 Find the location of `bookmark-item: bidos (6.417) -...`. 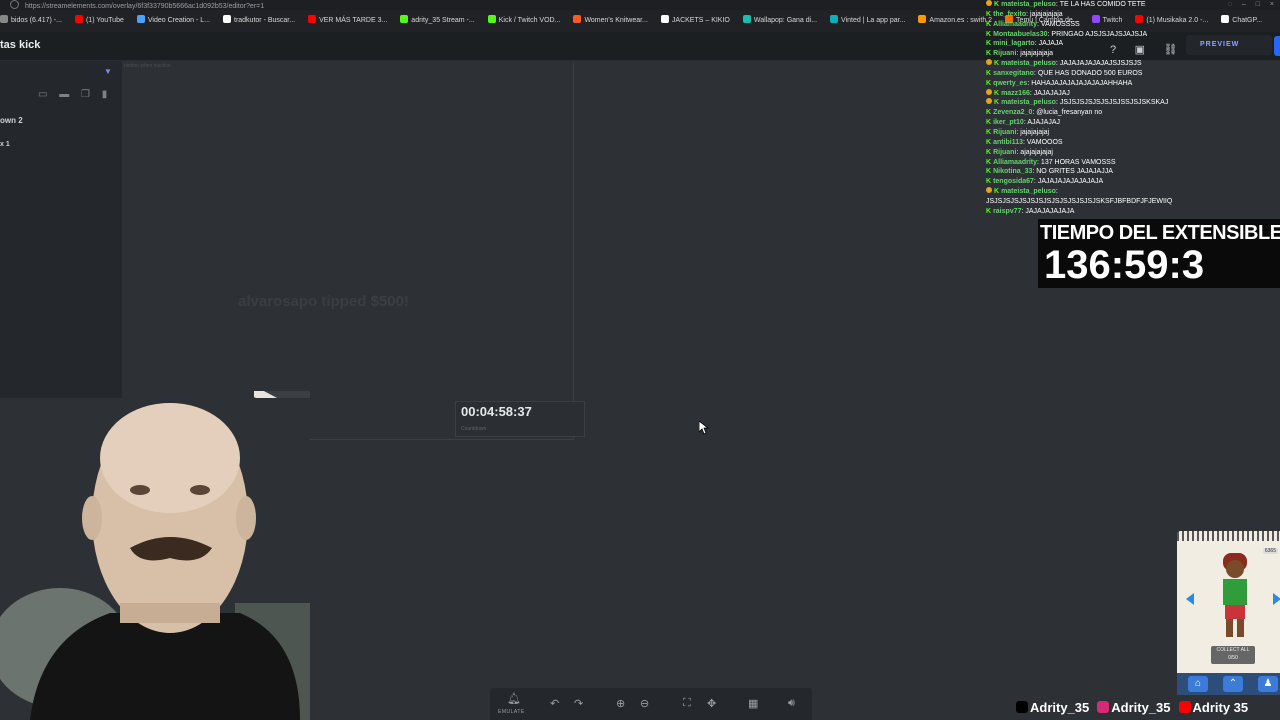

bookmark-item: bidos (6.417) -... is located at coordinates (31, 21).